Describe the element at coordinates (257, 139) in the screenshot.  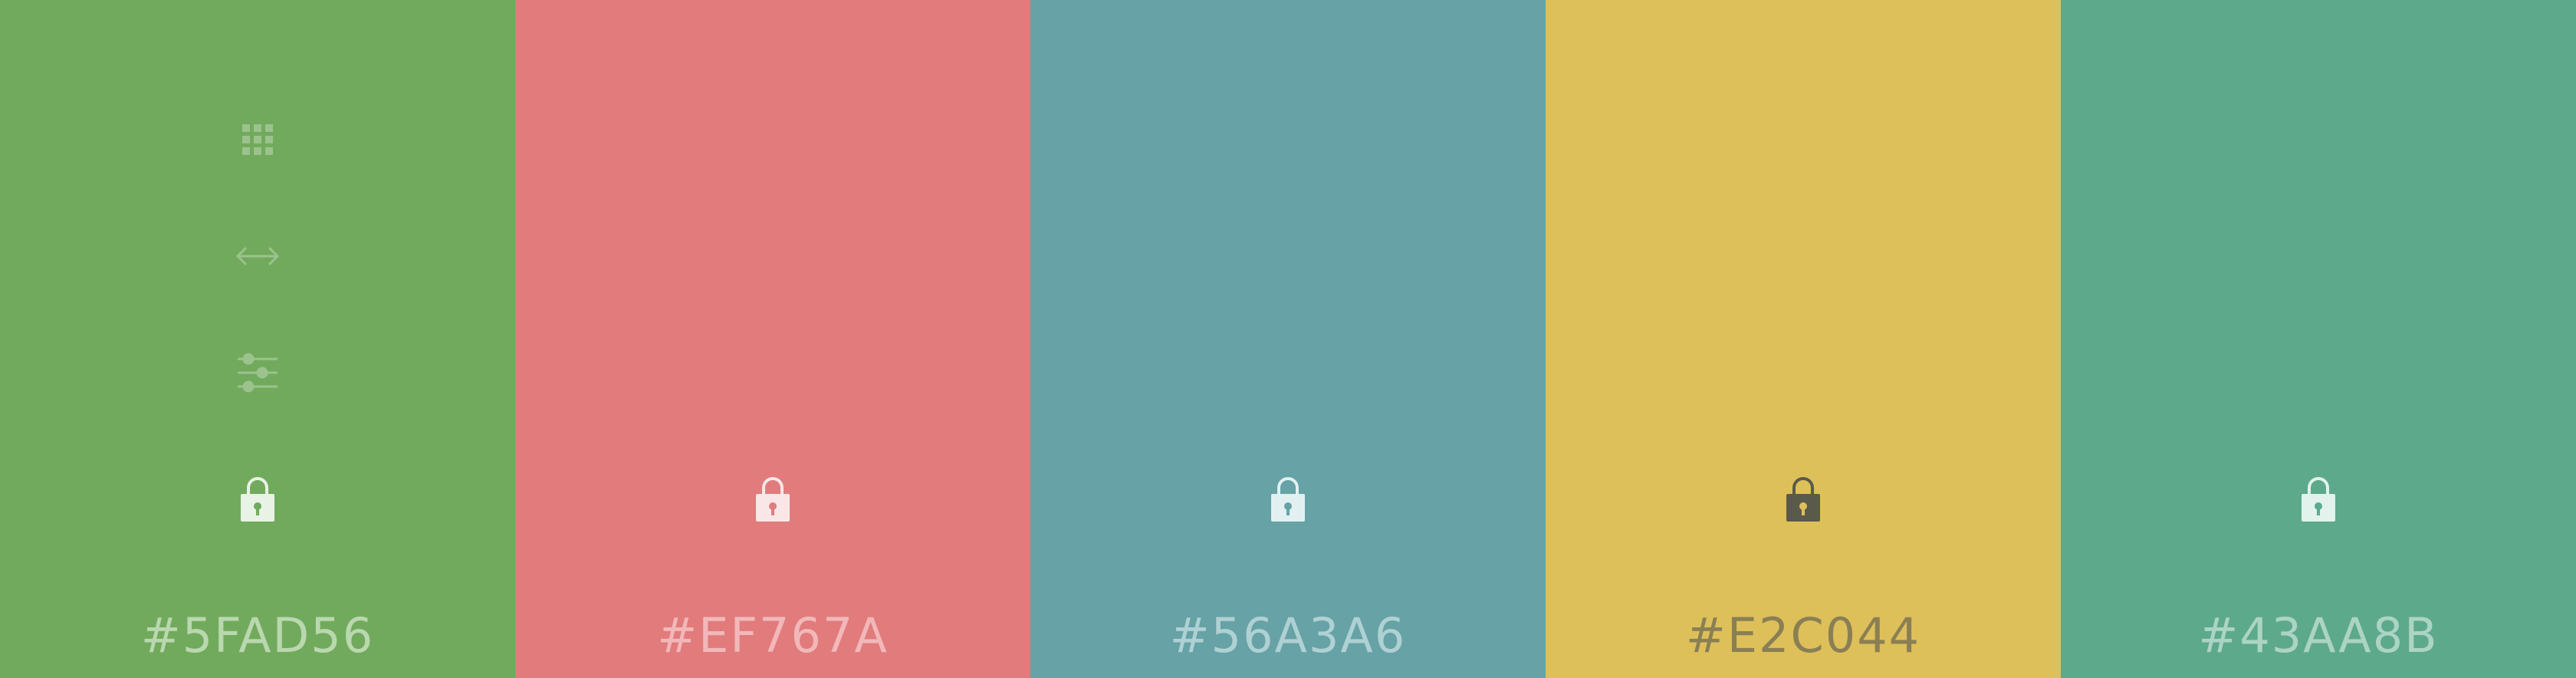
I see `grid-icon` at that location.